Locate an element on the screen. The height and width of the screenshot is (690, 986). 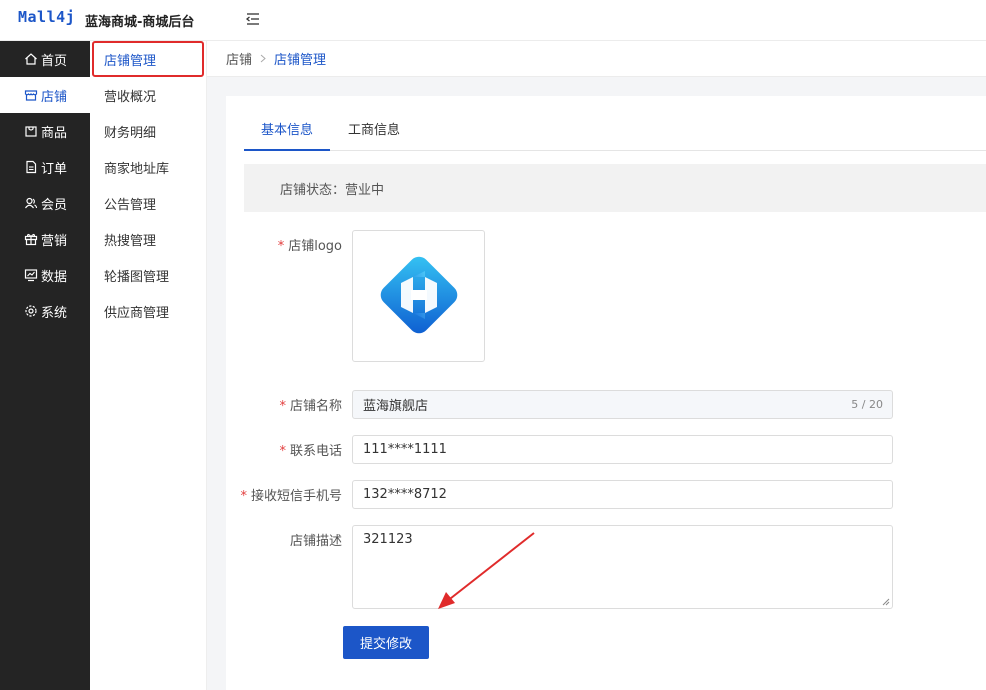
breadcrumb: 店铺 店铺管理 is located at coordinates (596, 59).